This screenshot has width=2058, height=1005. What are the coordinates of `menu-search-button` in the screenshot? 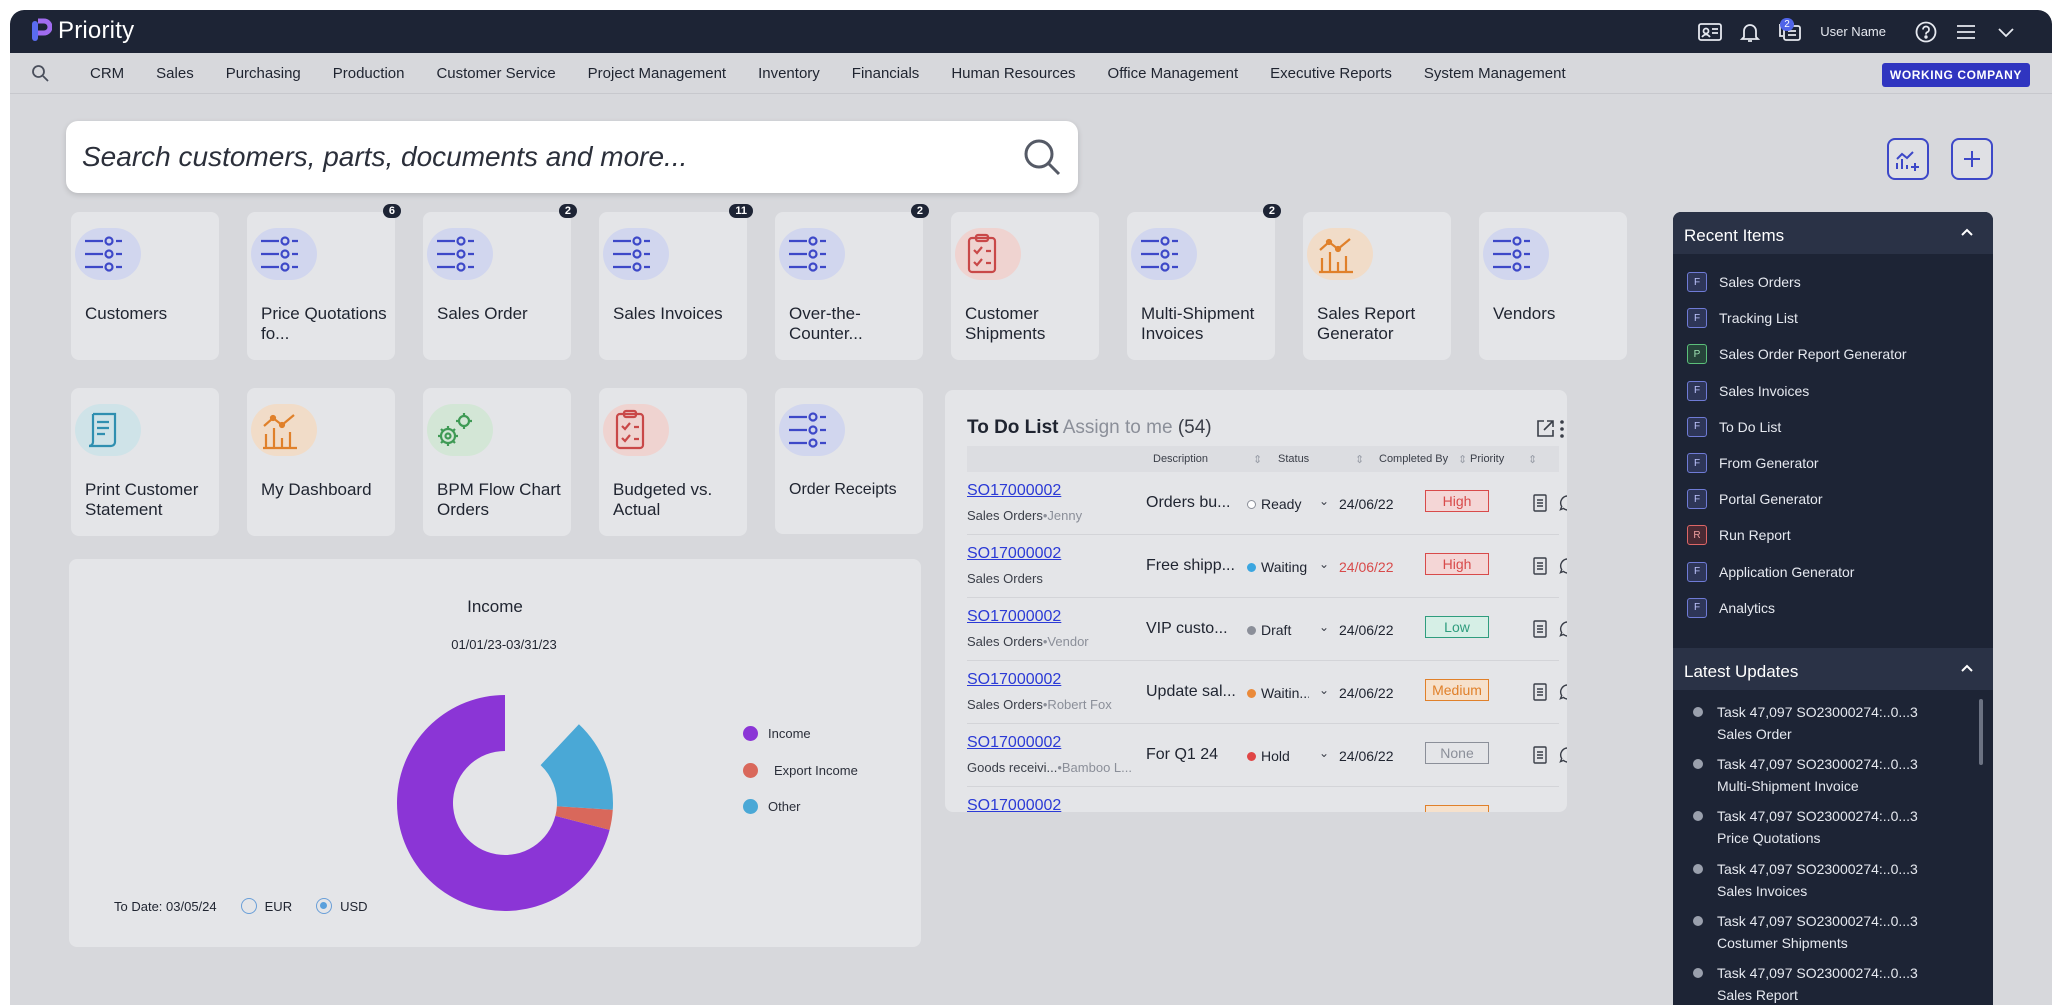 It's located at (40, 73).